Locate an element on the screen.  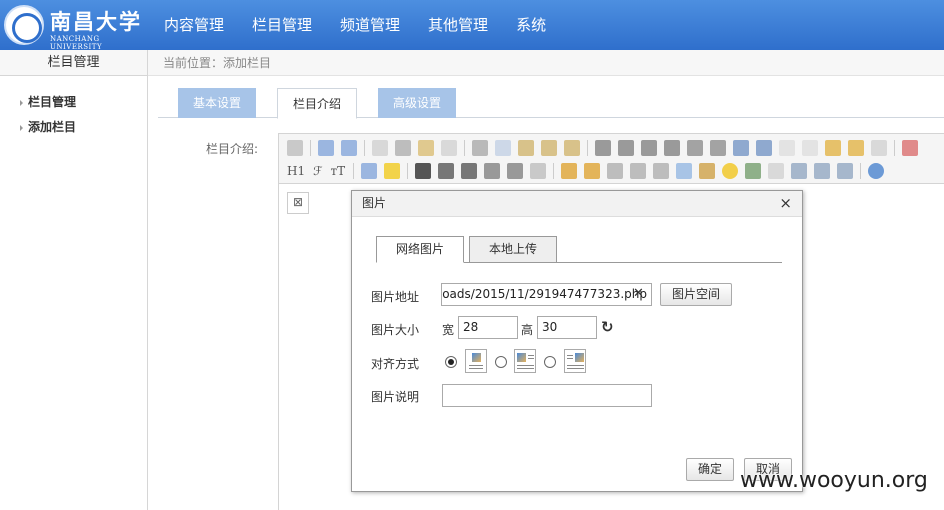
media-icon is located at coordinates (638, 171).